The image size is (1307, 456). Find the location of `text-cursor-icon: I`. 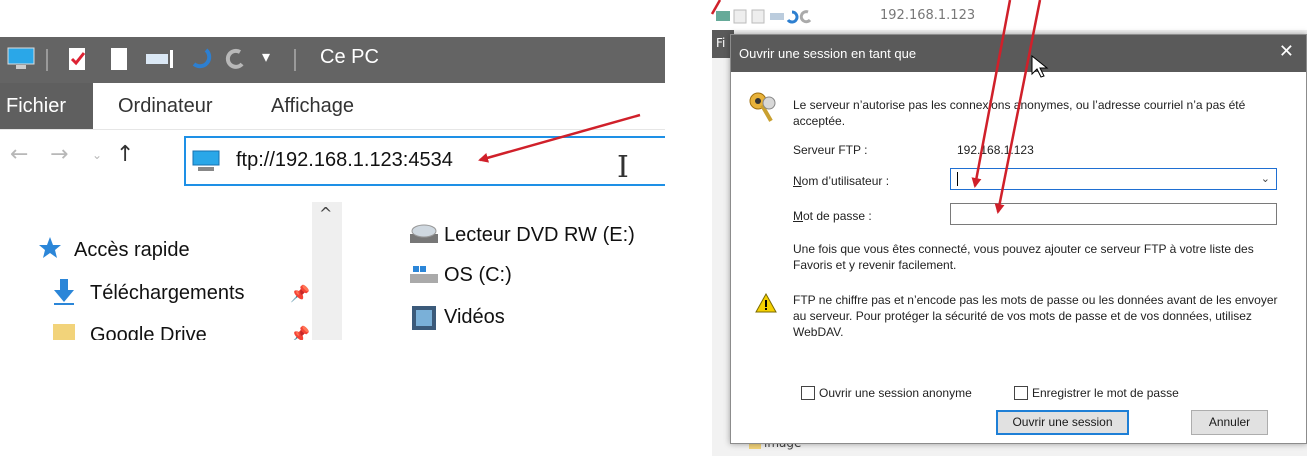

text-cursor-icon: I is located at coordinates (623, 167).